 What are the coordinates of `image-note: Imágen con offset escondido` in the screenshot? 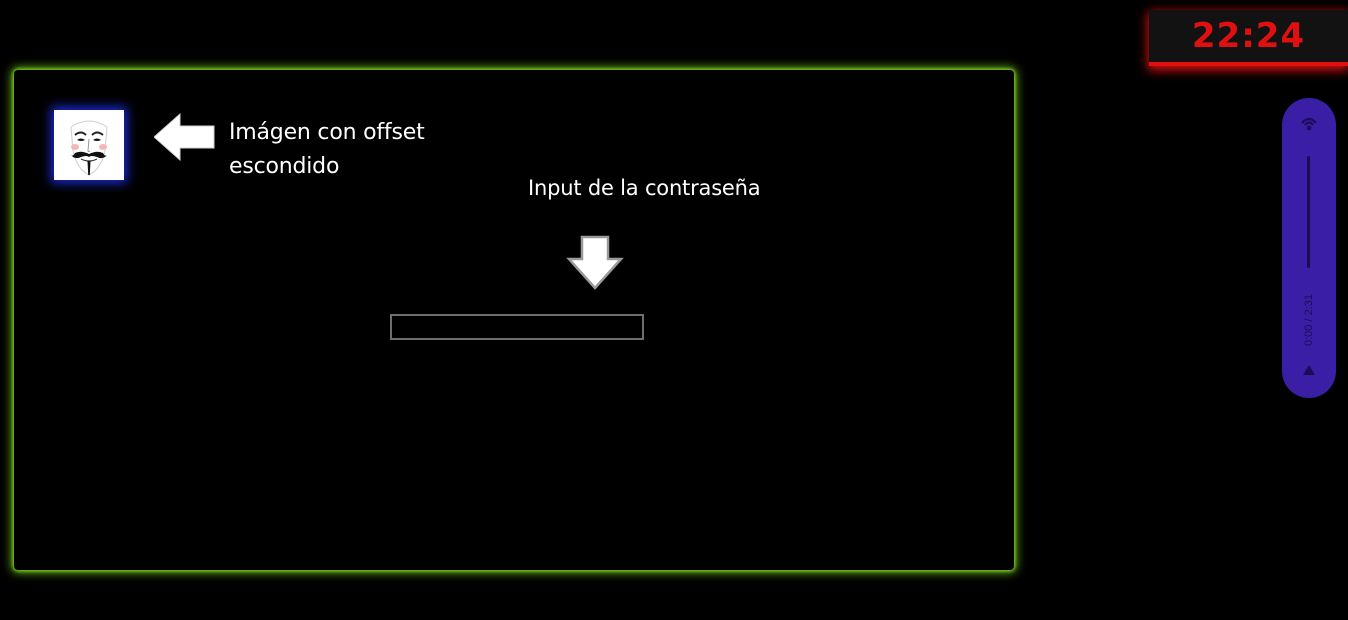 It's located at (327, 150).